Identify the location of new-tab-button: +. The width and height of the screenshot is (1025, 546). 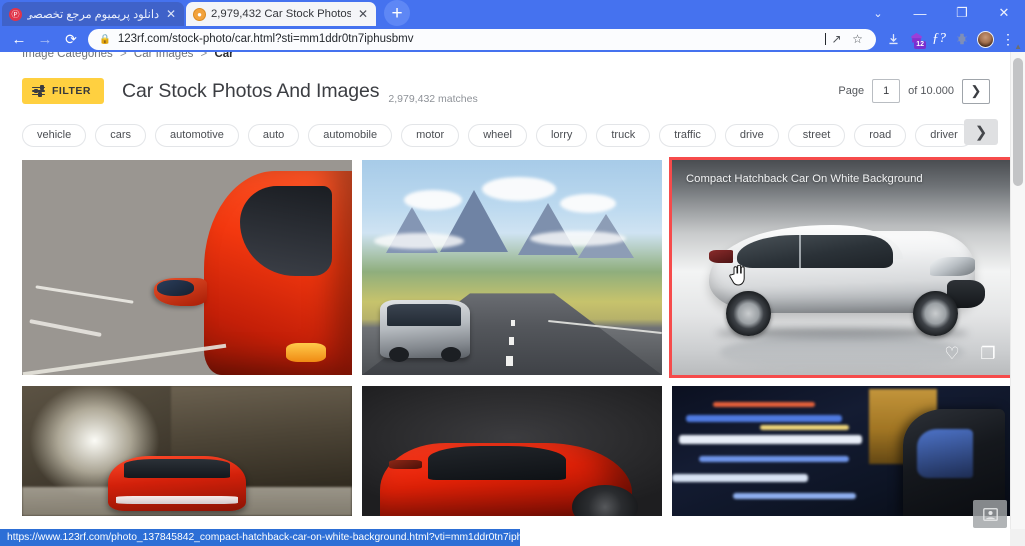
(397, 13).